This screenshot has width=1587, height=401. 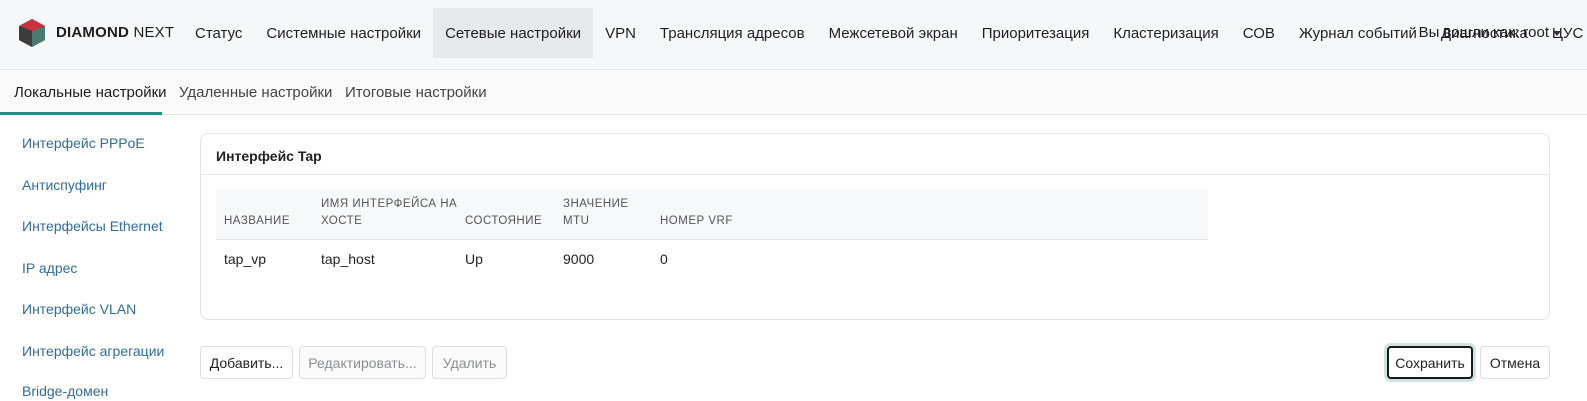 What do you see at coordinates (64, 185) in the screenshot?
I see `sidebar-item-antispoofing: Антиспуфинг` at bounding box center [64, 185].